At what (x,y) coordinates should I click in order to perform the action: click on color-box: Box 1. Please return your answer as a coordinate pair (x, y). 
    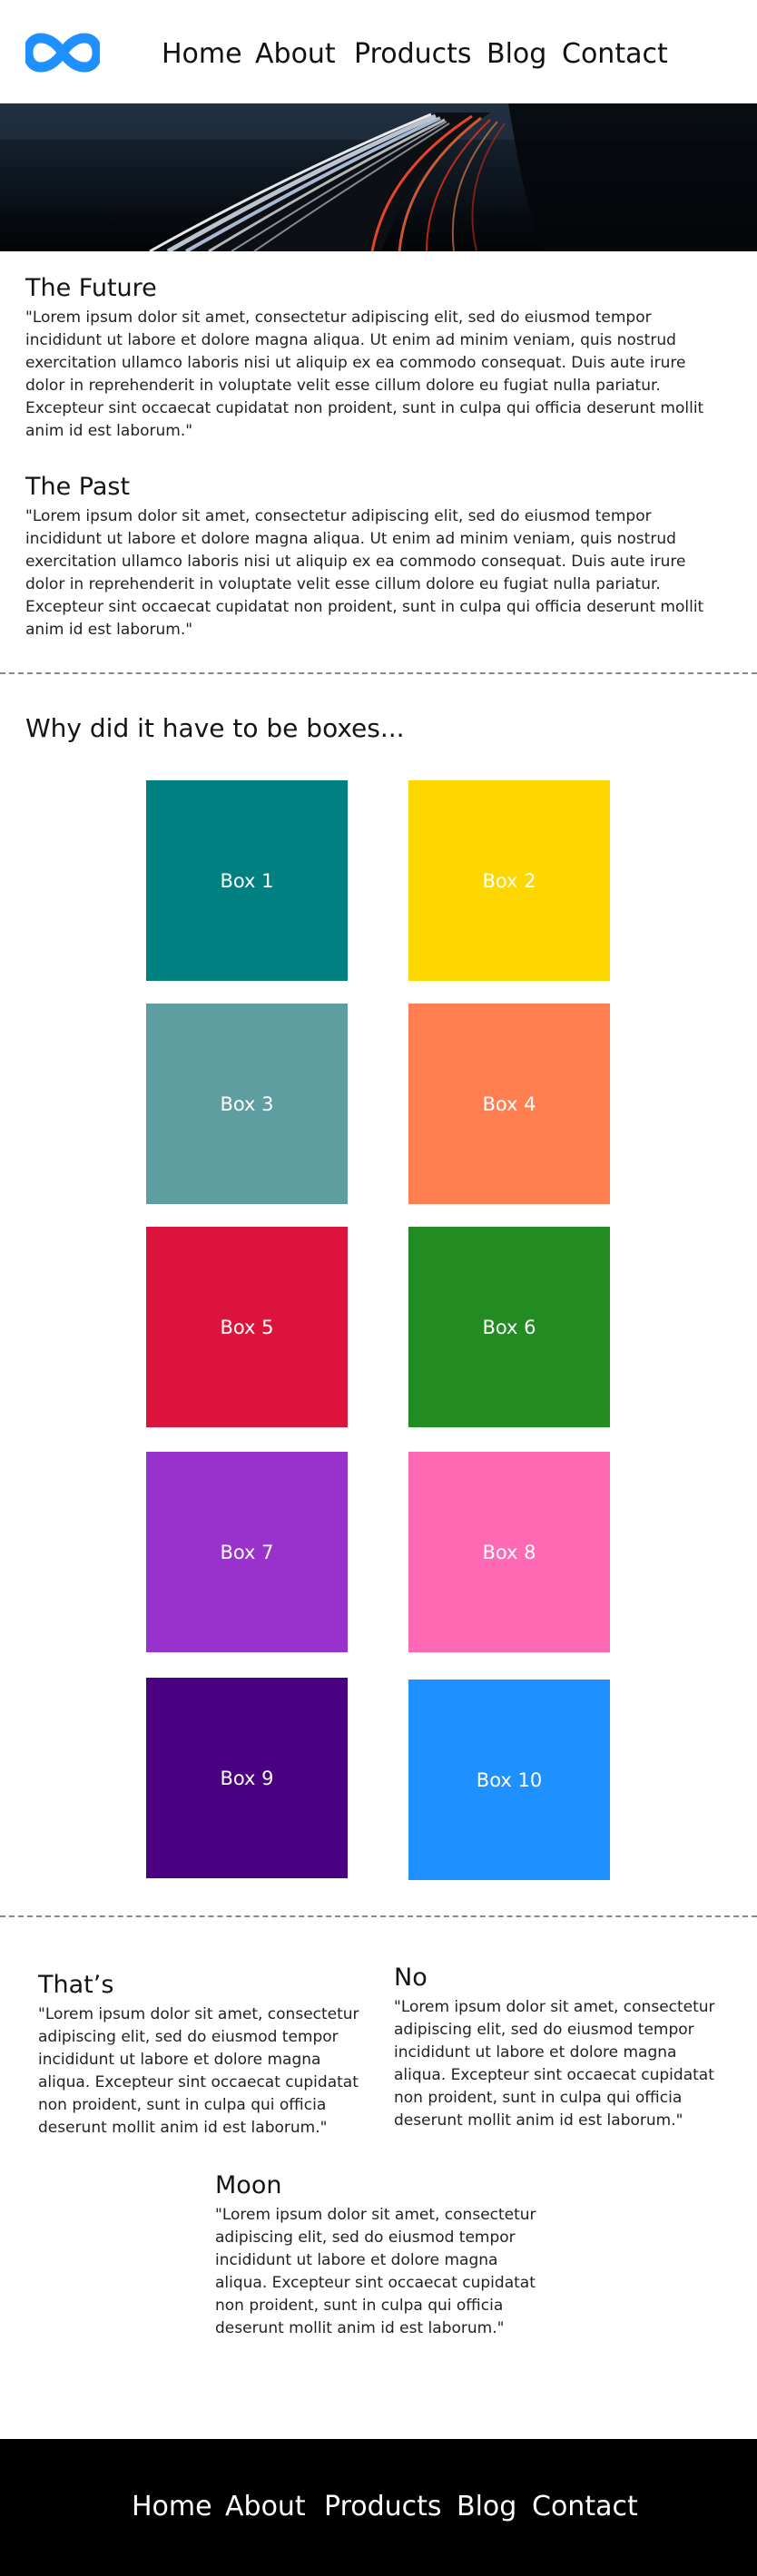
    Looking at the image, I should click on (247, 880).